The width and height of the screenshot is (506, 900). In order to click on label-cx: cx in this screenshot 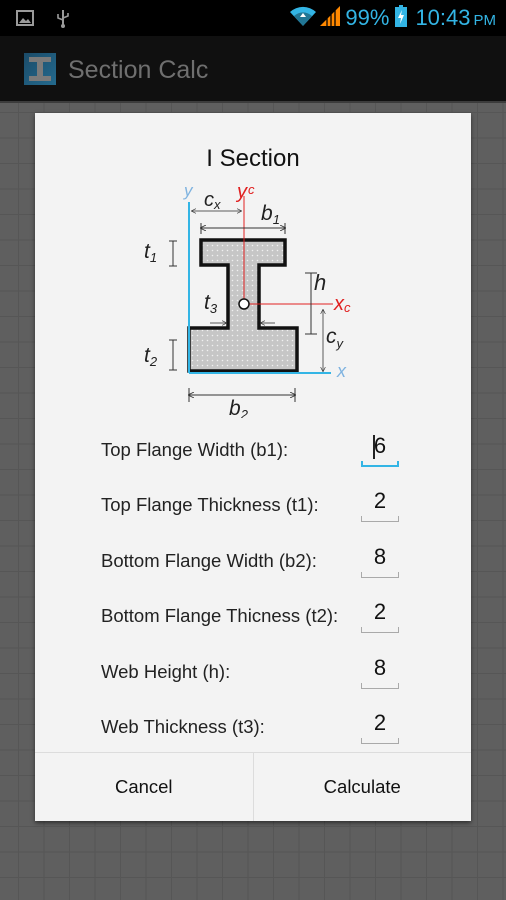, I will do `click(212, 200)`.